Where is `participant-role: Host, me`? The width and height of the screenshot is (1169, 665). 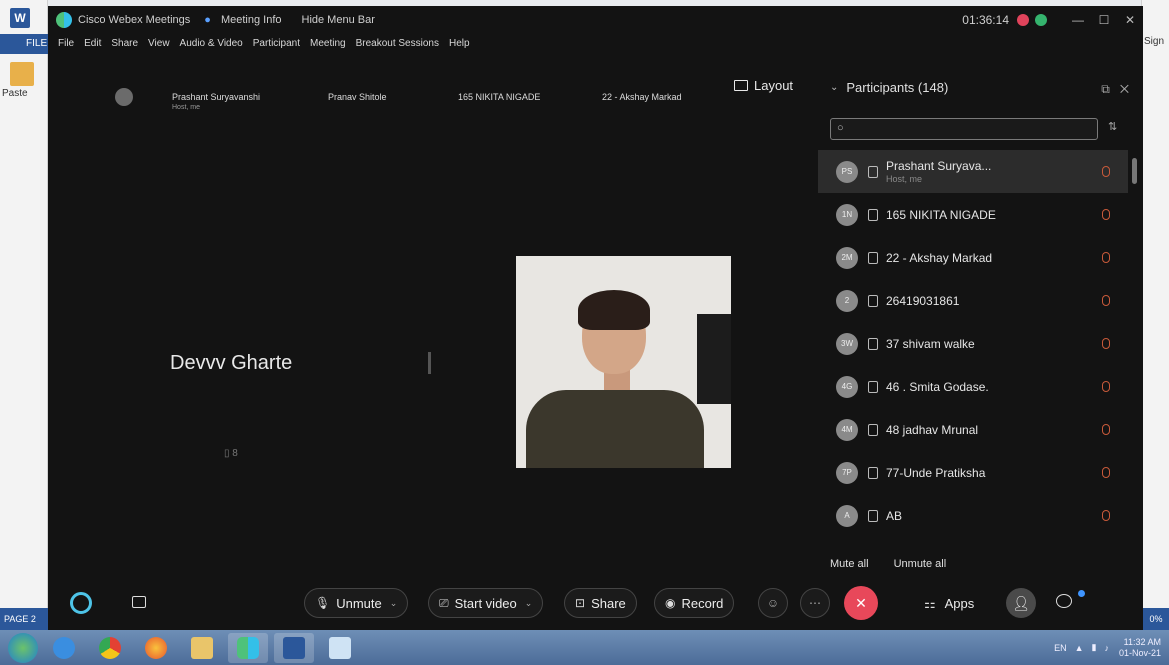 participant-role: Host, me is located at coordinates (904, 179).